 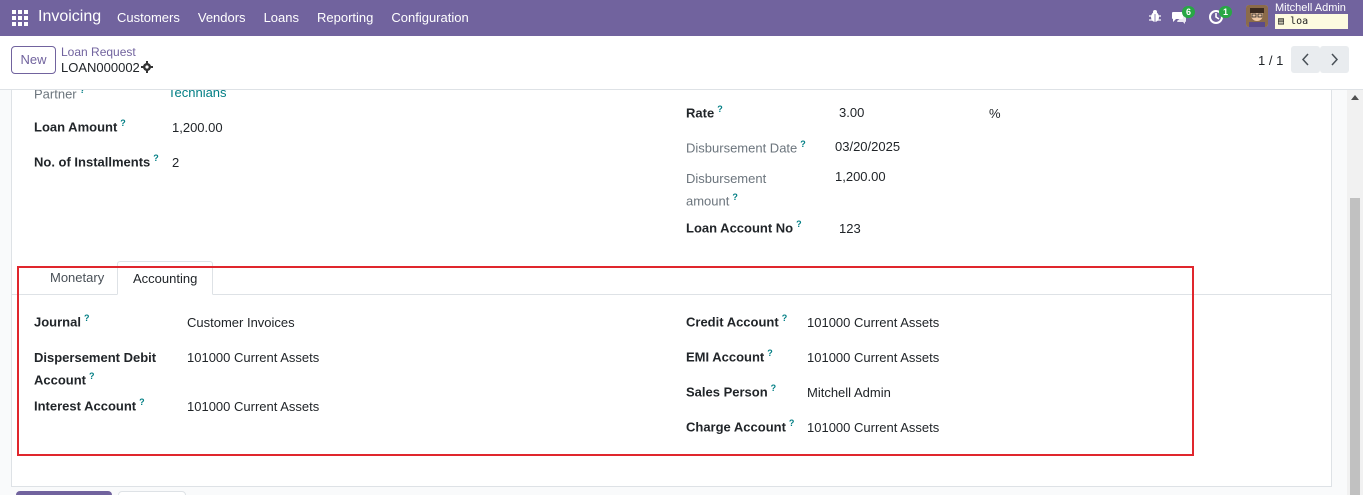 What do you see at coordinates (100, 67) in the screenshot?
I see `record-name: LOAN000002` at bounding box center [100, 67].